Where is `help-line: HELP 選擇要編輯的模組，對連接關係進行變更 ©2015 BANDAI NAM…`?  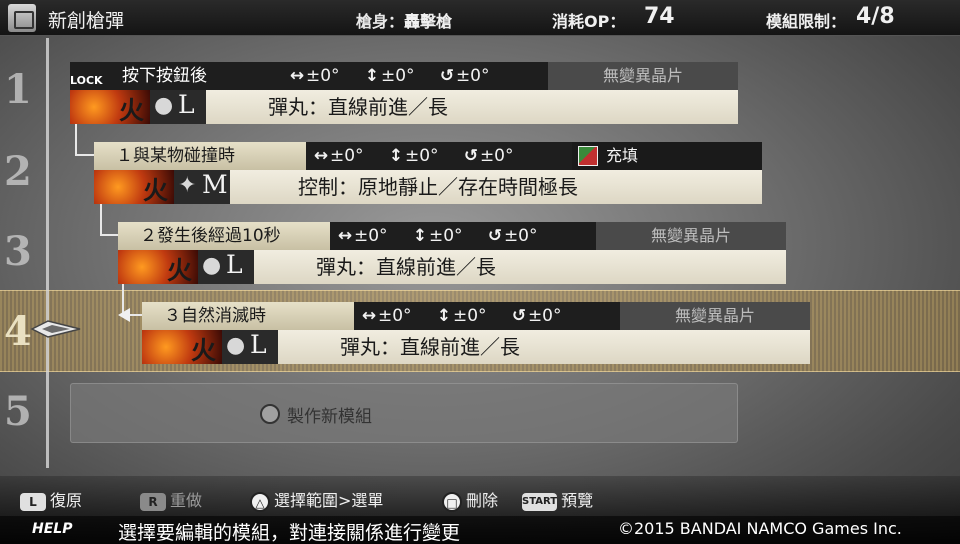
help-line: HELP 選擇要編輯的模組，對連接關係進行變更 ©2015 BANDAI NAM… is located at coordinates (480, 530).